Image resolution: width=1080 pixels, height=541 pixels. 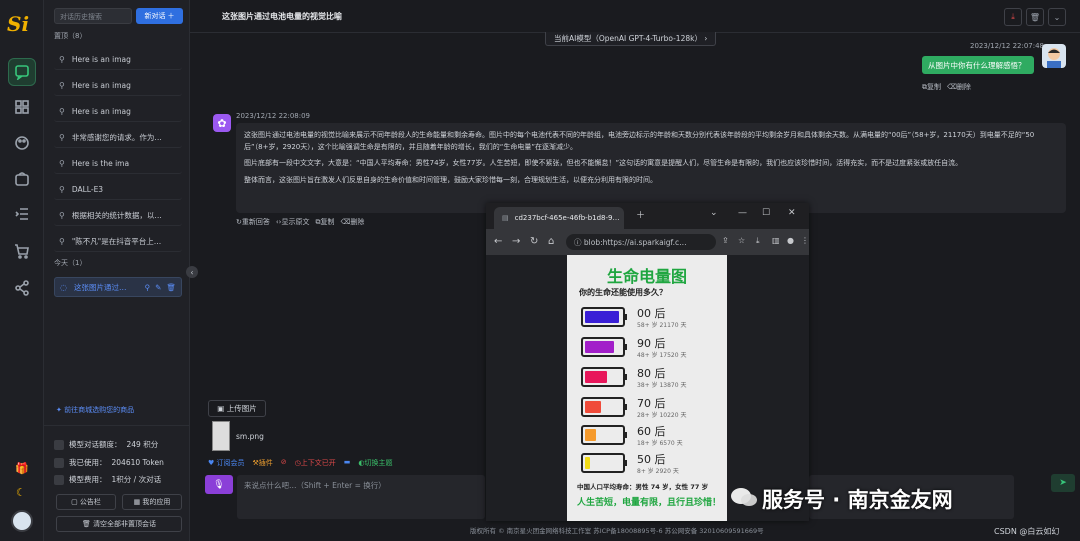 I want to click on bookmark-icon: ☆, so click(x=741, y=240).